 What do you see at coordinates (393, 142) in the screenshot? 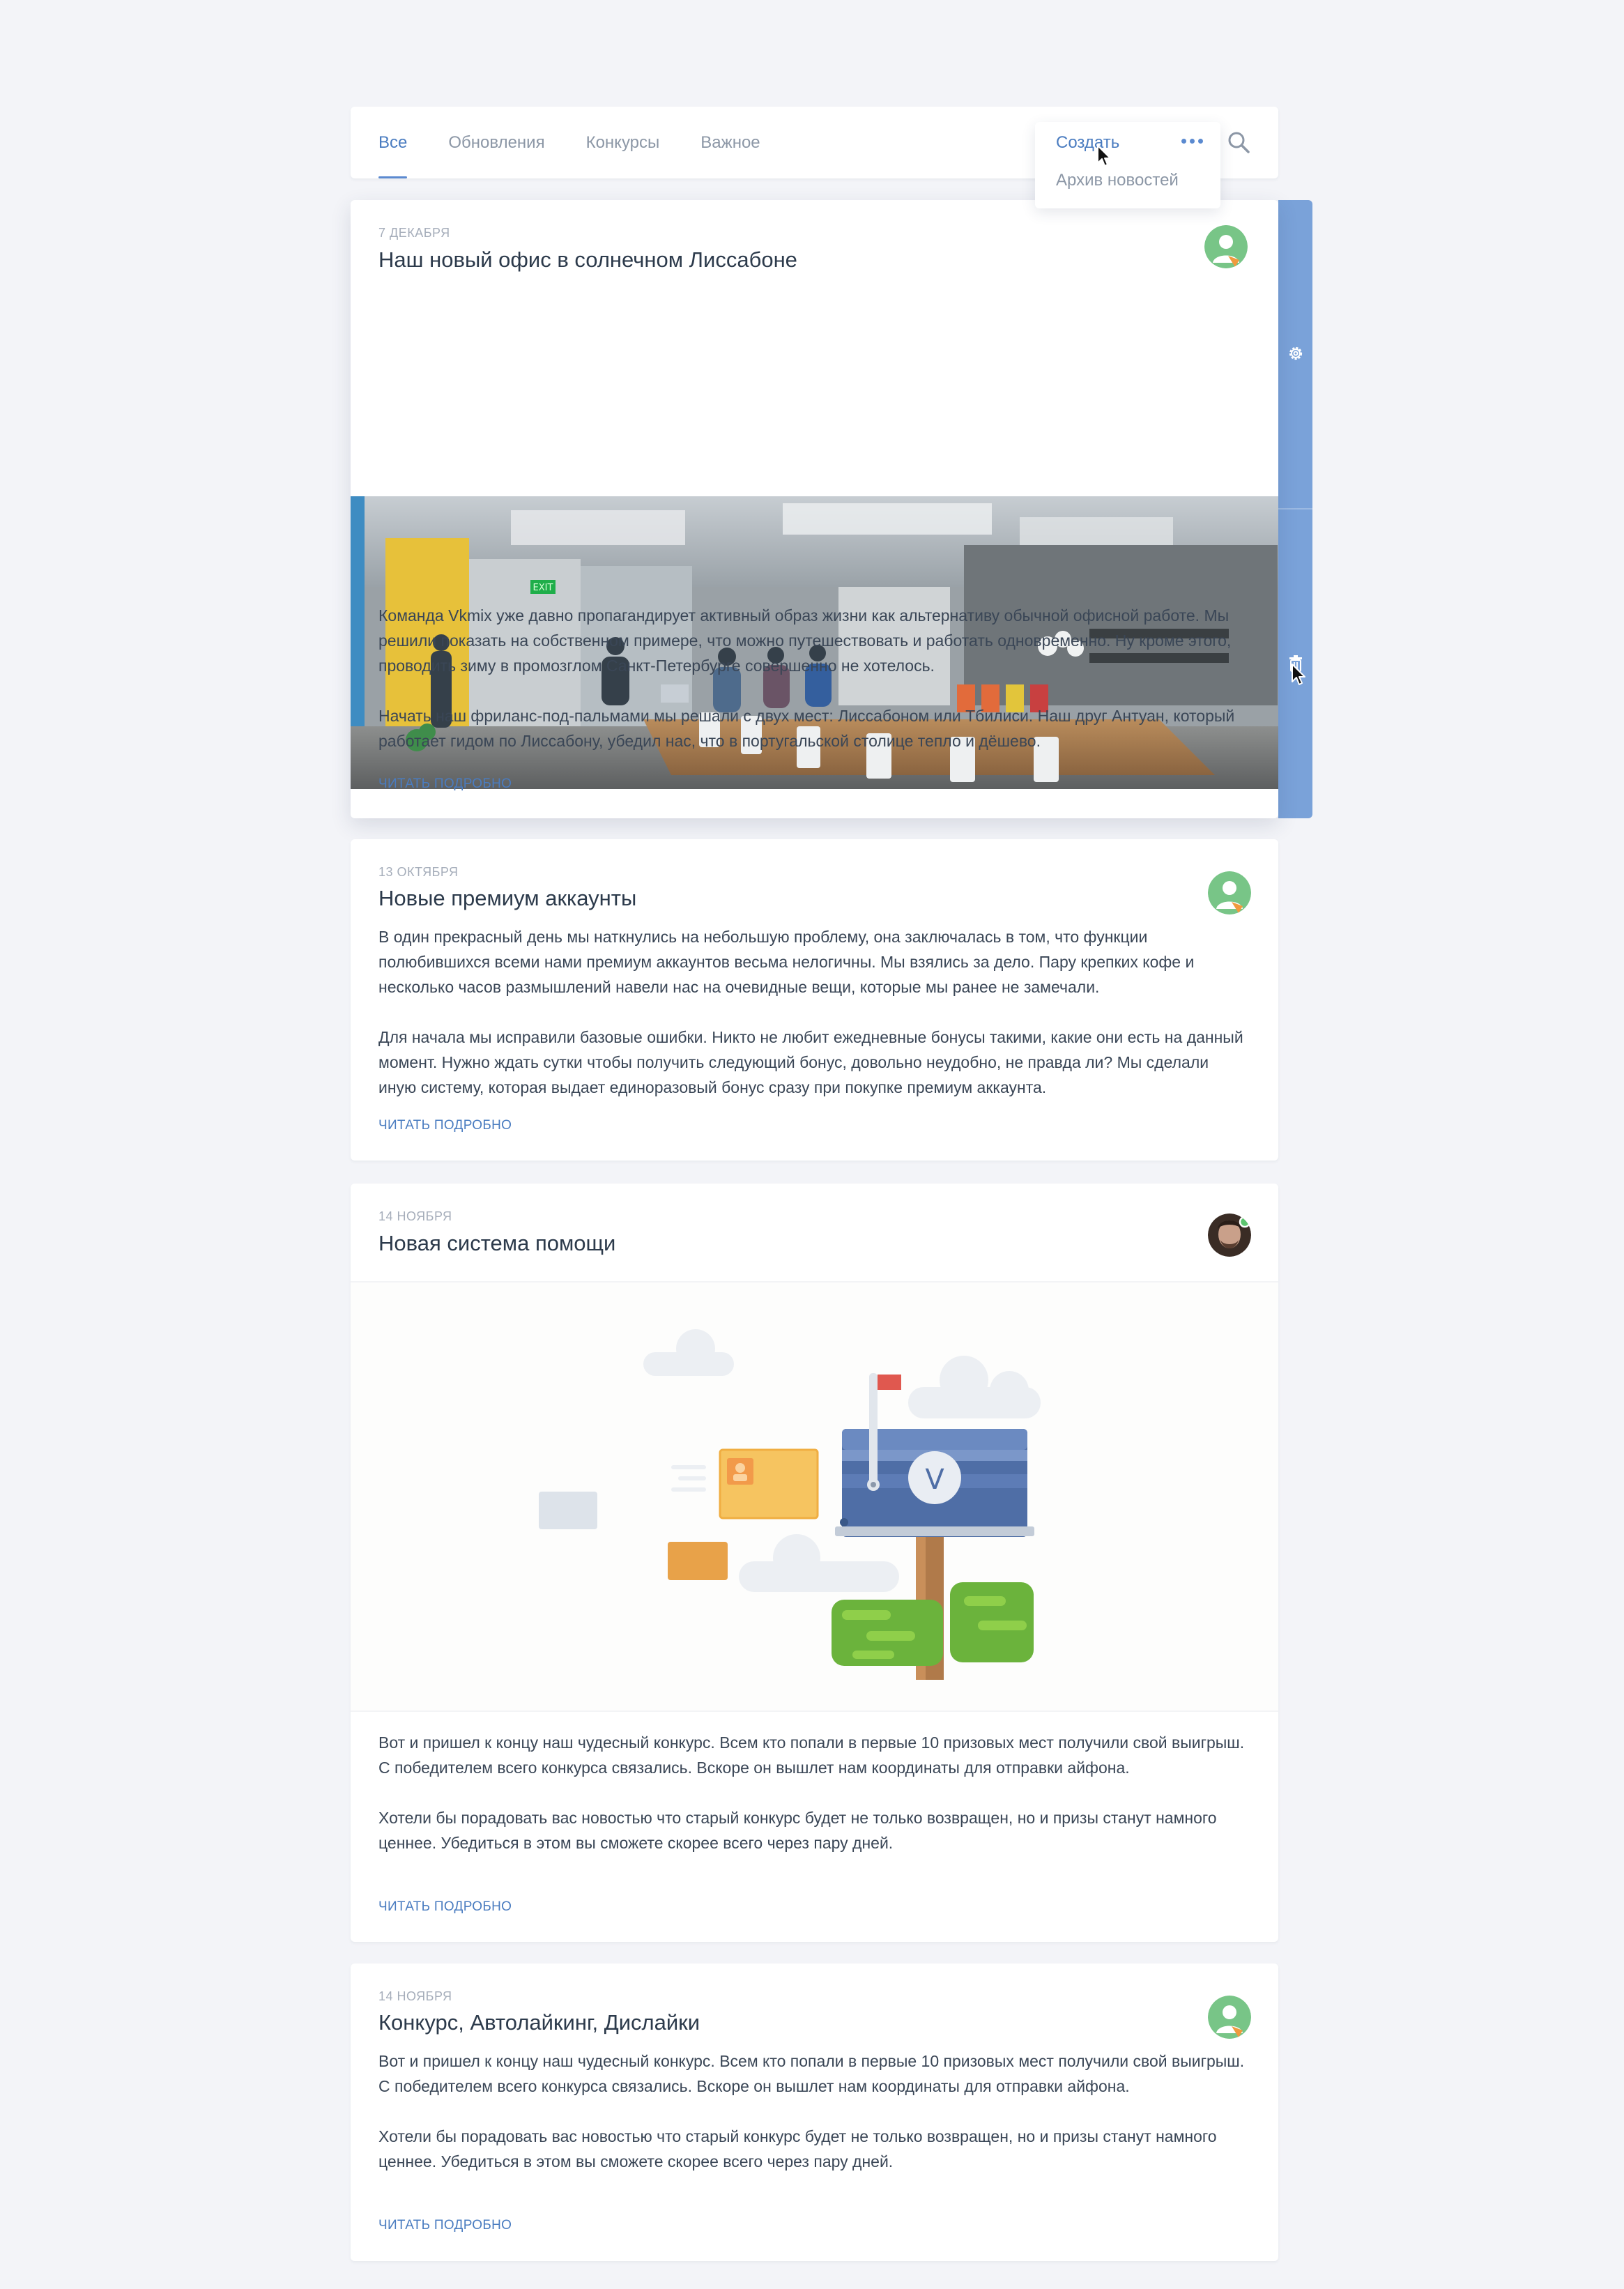
I see `tab-all: Все` at bounding box center [393, 142].